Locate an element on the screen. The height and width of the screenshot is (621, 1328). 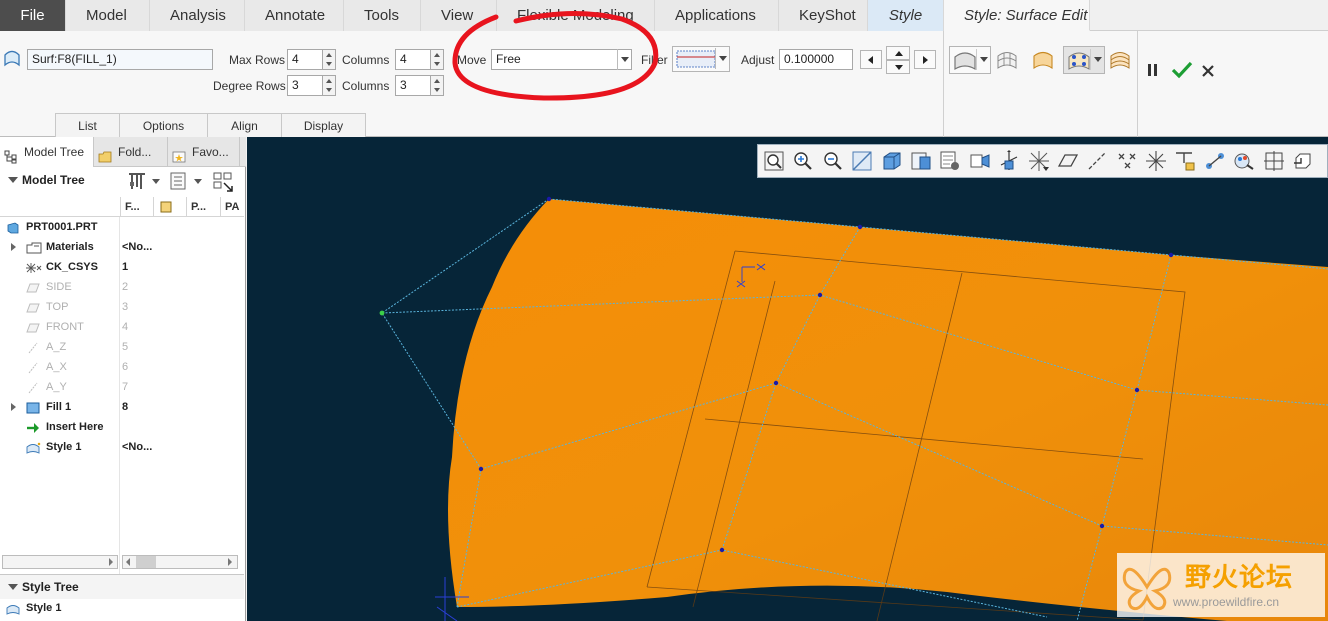
shaded-surface-icon is located at coordinates (1043, 60).